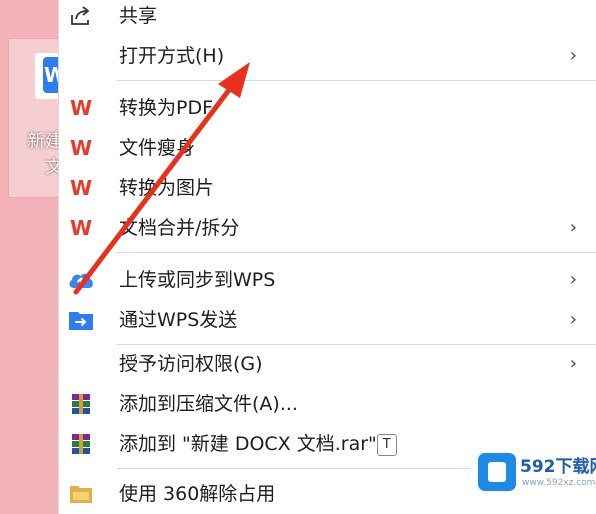  I want to click on menu-item-send-wps: 通过WPS发送 ›, so click(327, 320).